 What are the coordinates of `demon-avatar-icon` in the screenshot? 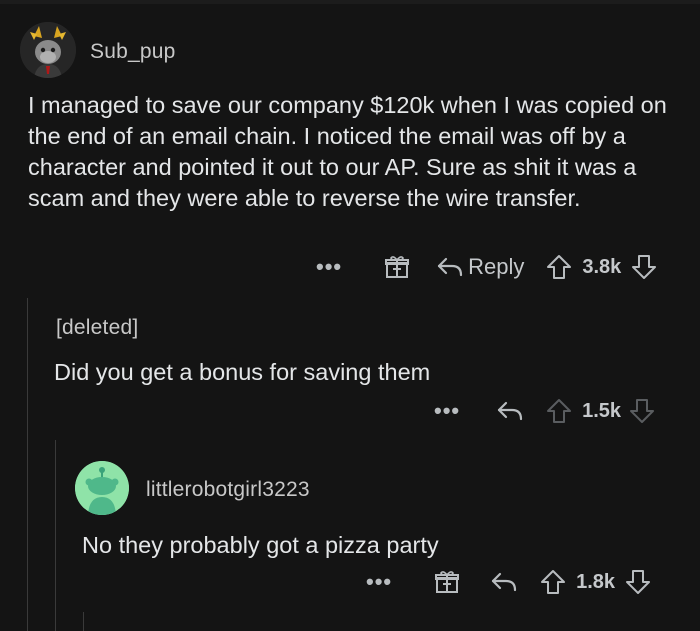 It's located at (48, 50).